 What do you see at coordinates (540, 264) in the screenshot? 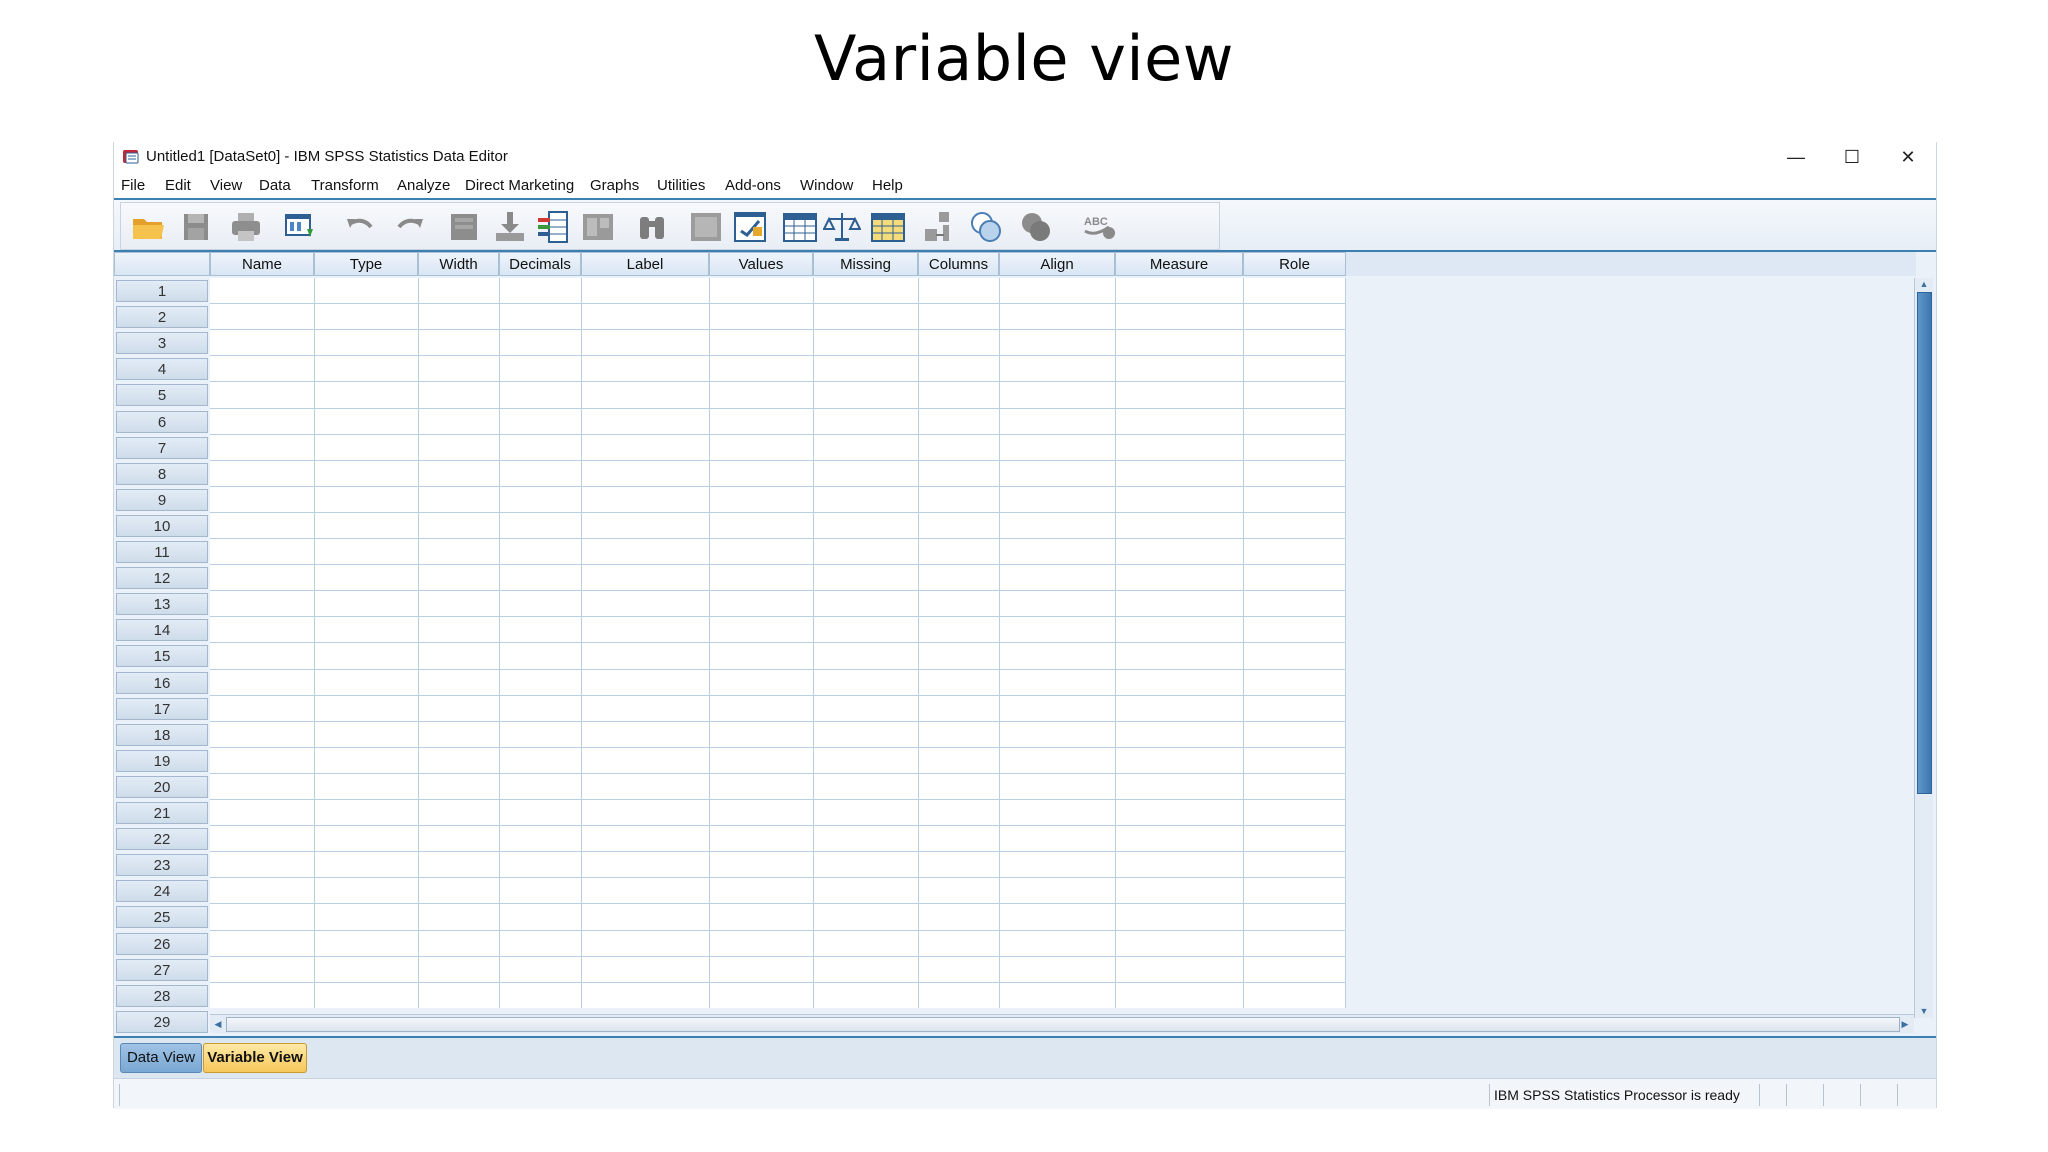
I see `column-header-decimals: Decimals` at bounding box center [540, 264].